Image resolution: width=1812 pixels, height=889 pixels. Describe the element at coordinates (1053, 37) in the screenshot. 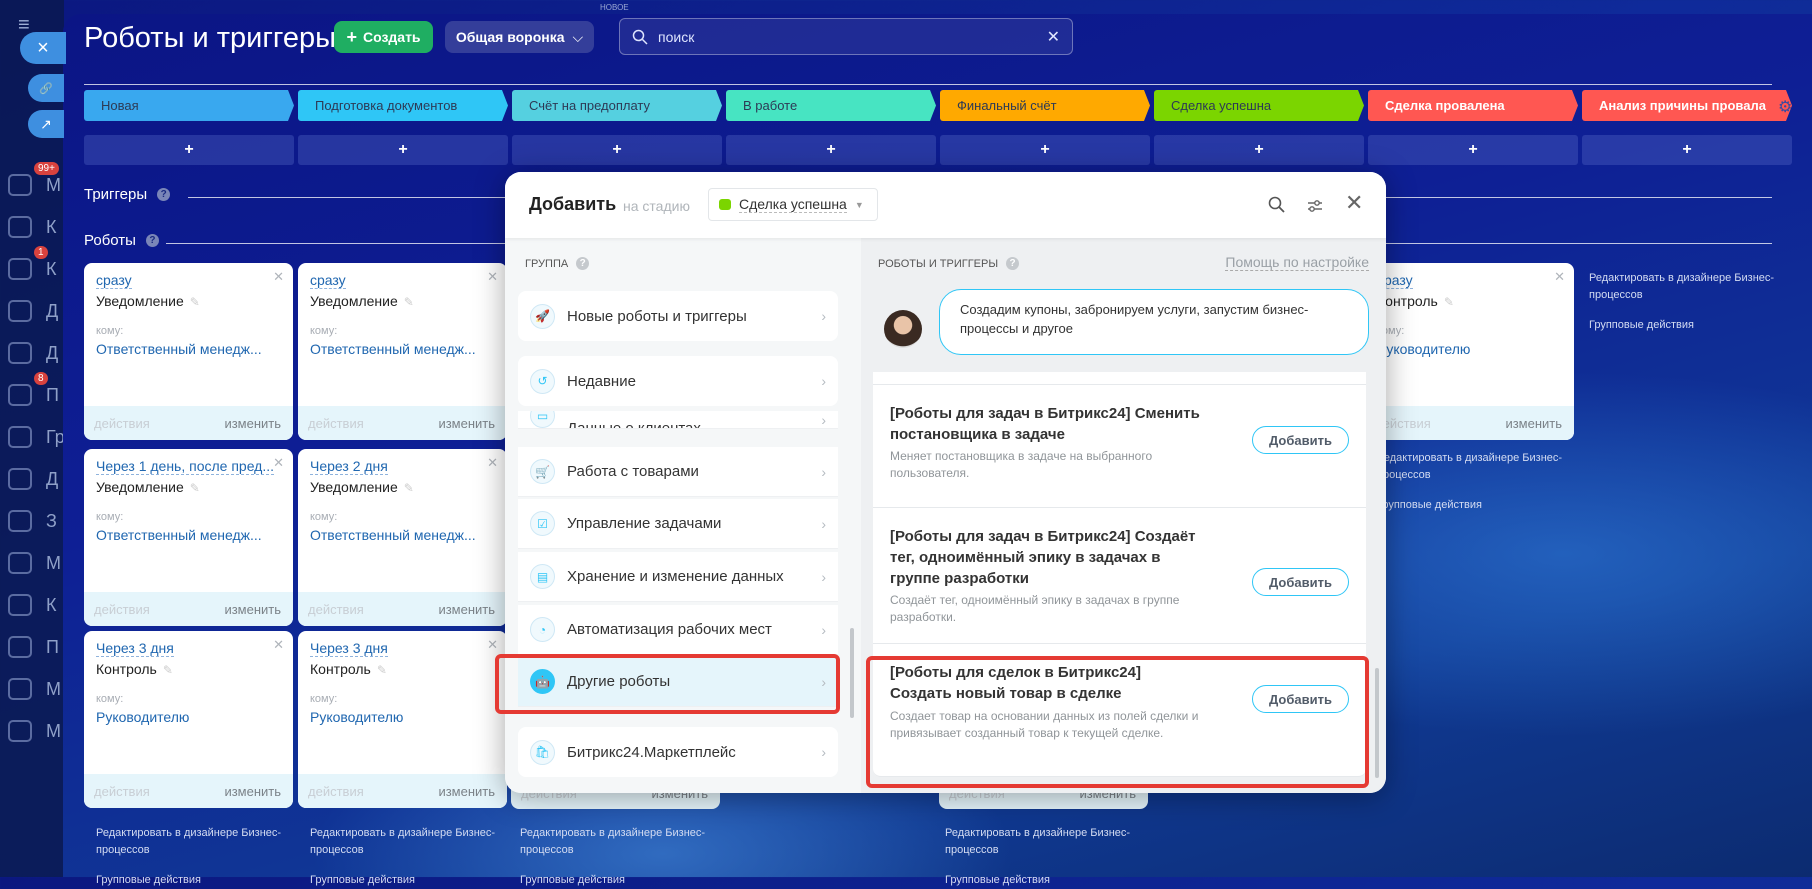

I see `clear-search-icon: ✕` at that location.